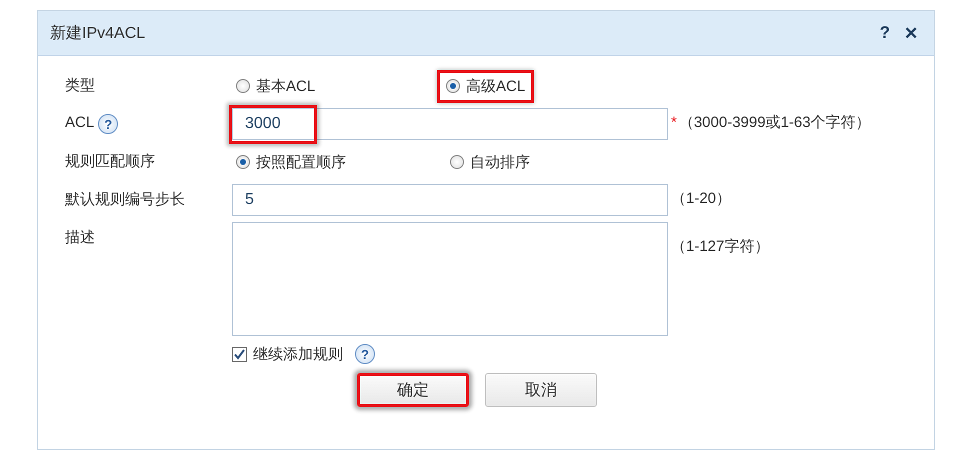 This screenshot has height=457, width=967. Describe the element at coordinates (79, 122) in the screenshot. I see `field-label: ACL` at that location.